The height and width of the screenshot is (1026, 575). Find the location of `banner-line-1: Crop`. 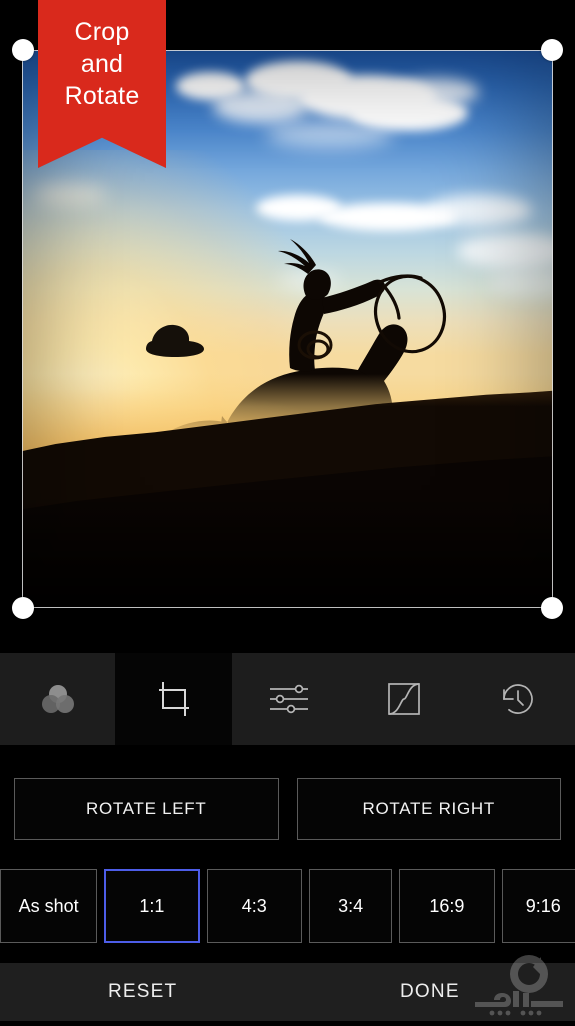

banner-line-1: Crop is located at coordinates (102, 32).